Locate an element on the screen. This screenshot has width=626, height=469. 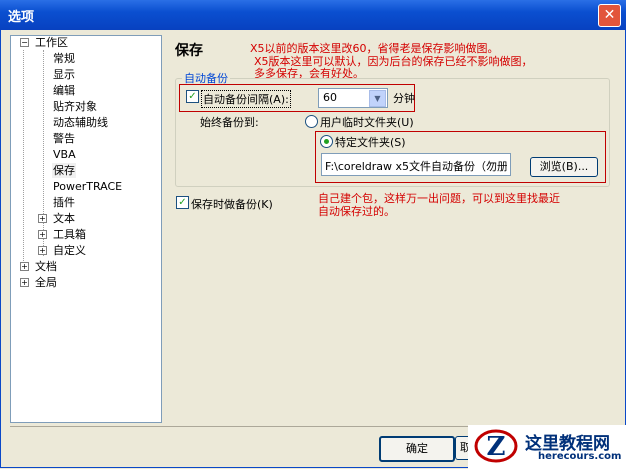
tree-item-label: 插件 is located at coordinates (64, 202).